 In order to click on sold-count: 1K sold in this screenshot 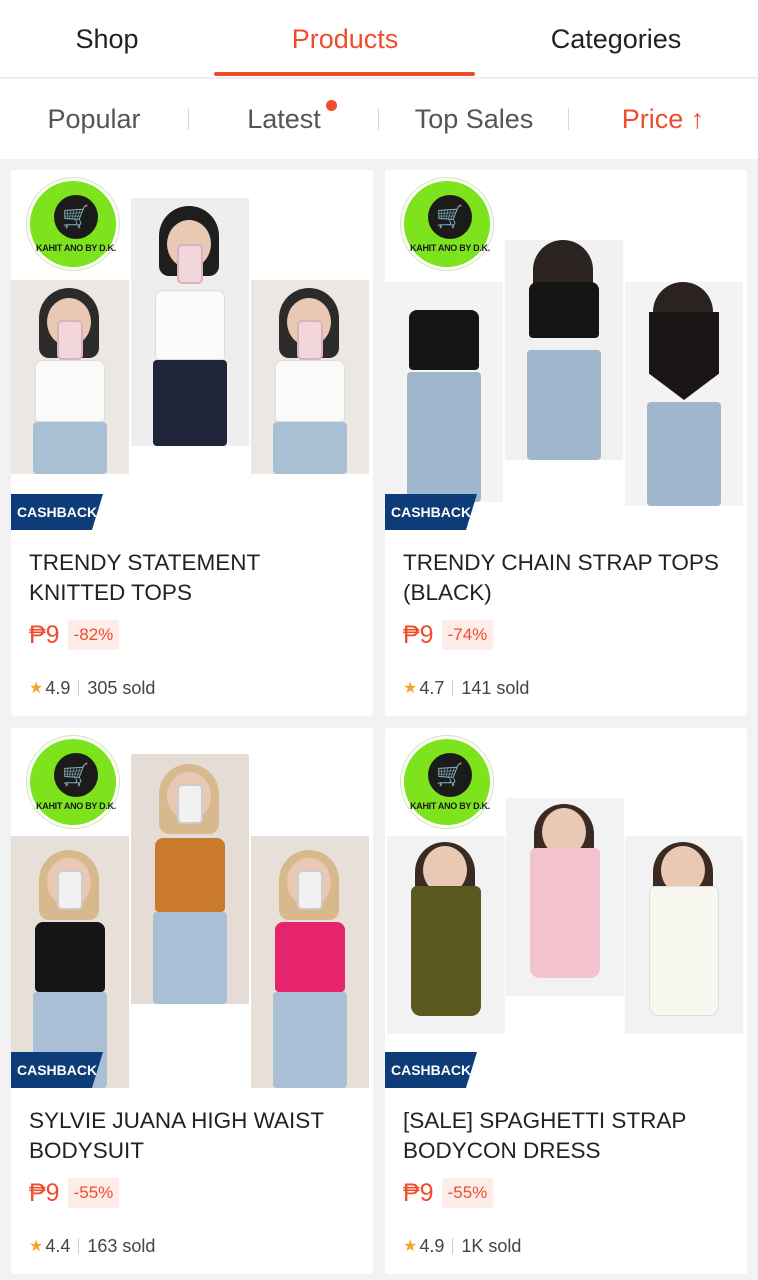, I will do `click(491, 1245)`.